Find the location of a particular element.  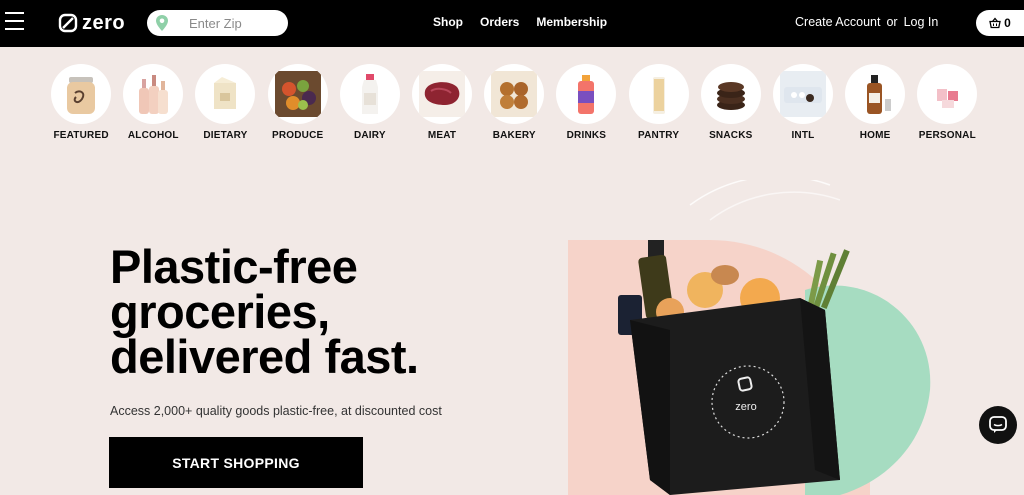

or-text: or is located at coordinates (892, 22).